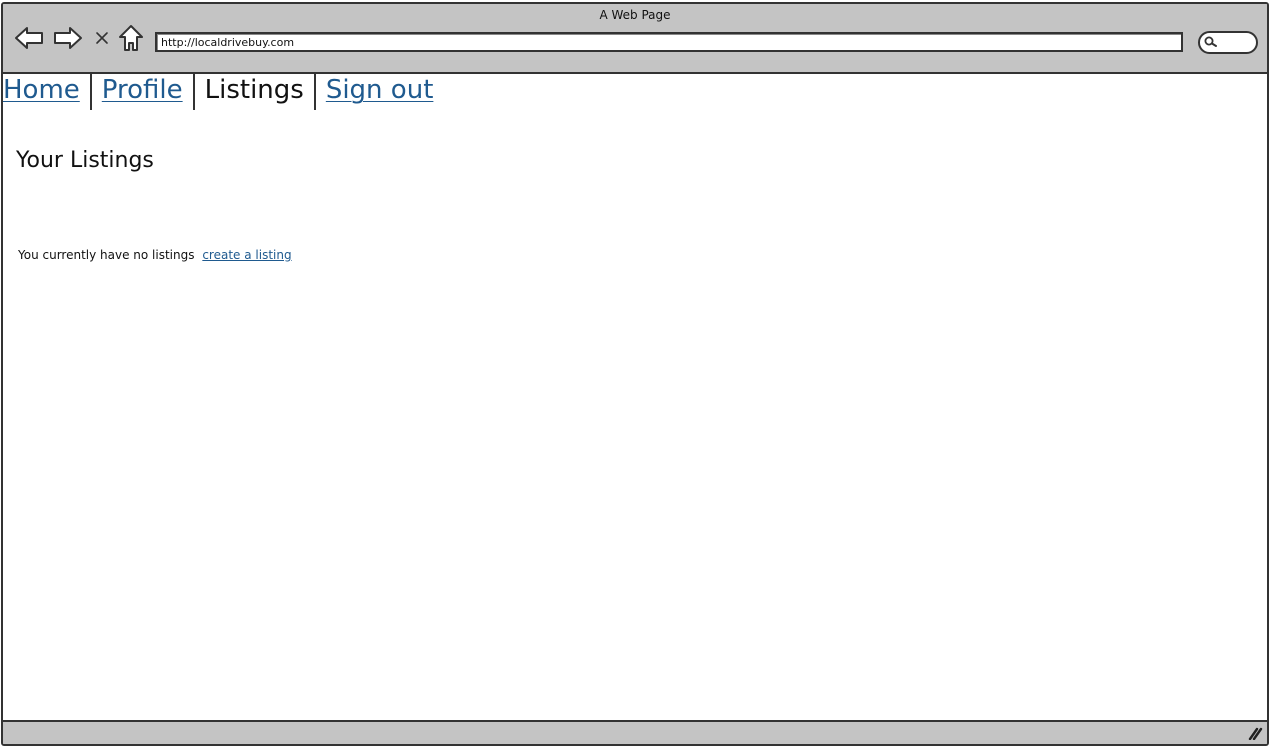 The height and width of the screenshot is (747, 1270). What do you see at coordinates (46, 92) in the screenshot?
I see `tab-home: Home` at bounding box center [46, 92].